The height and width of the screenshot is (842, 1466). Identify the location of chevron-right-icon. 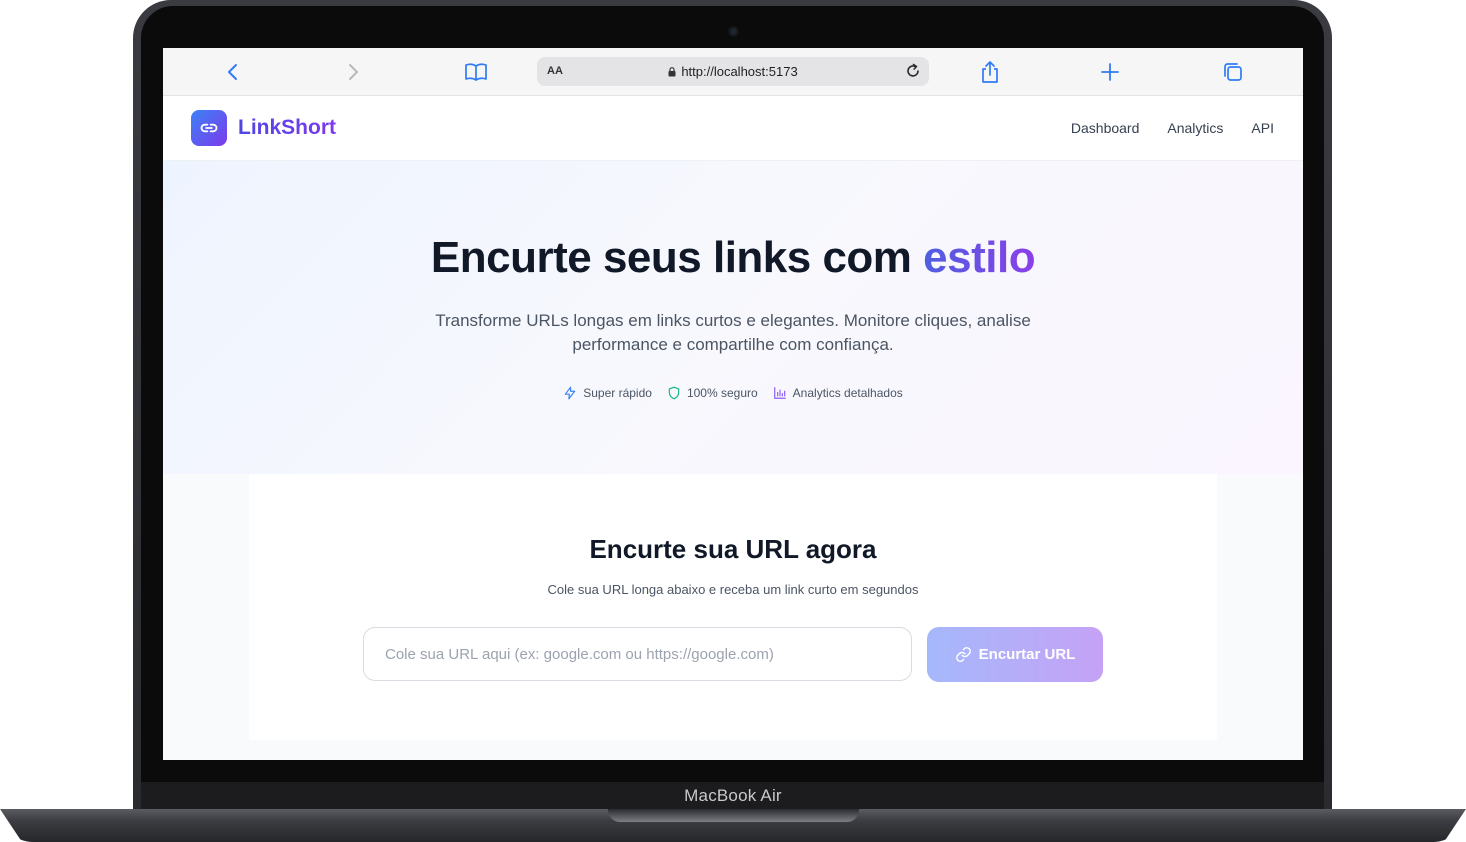
(353, 72).